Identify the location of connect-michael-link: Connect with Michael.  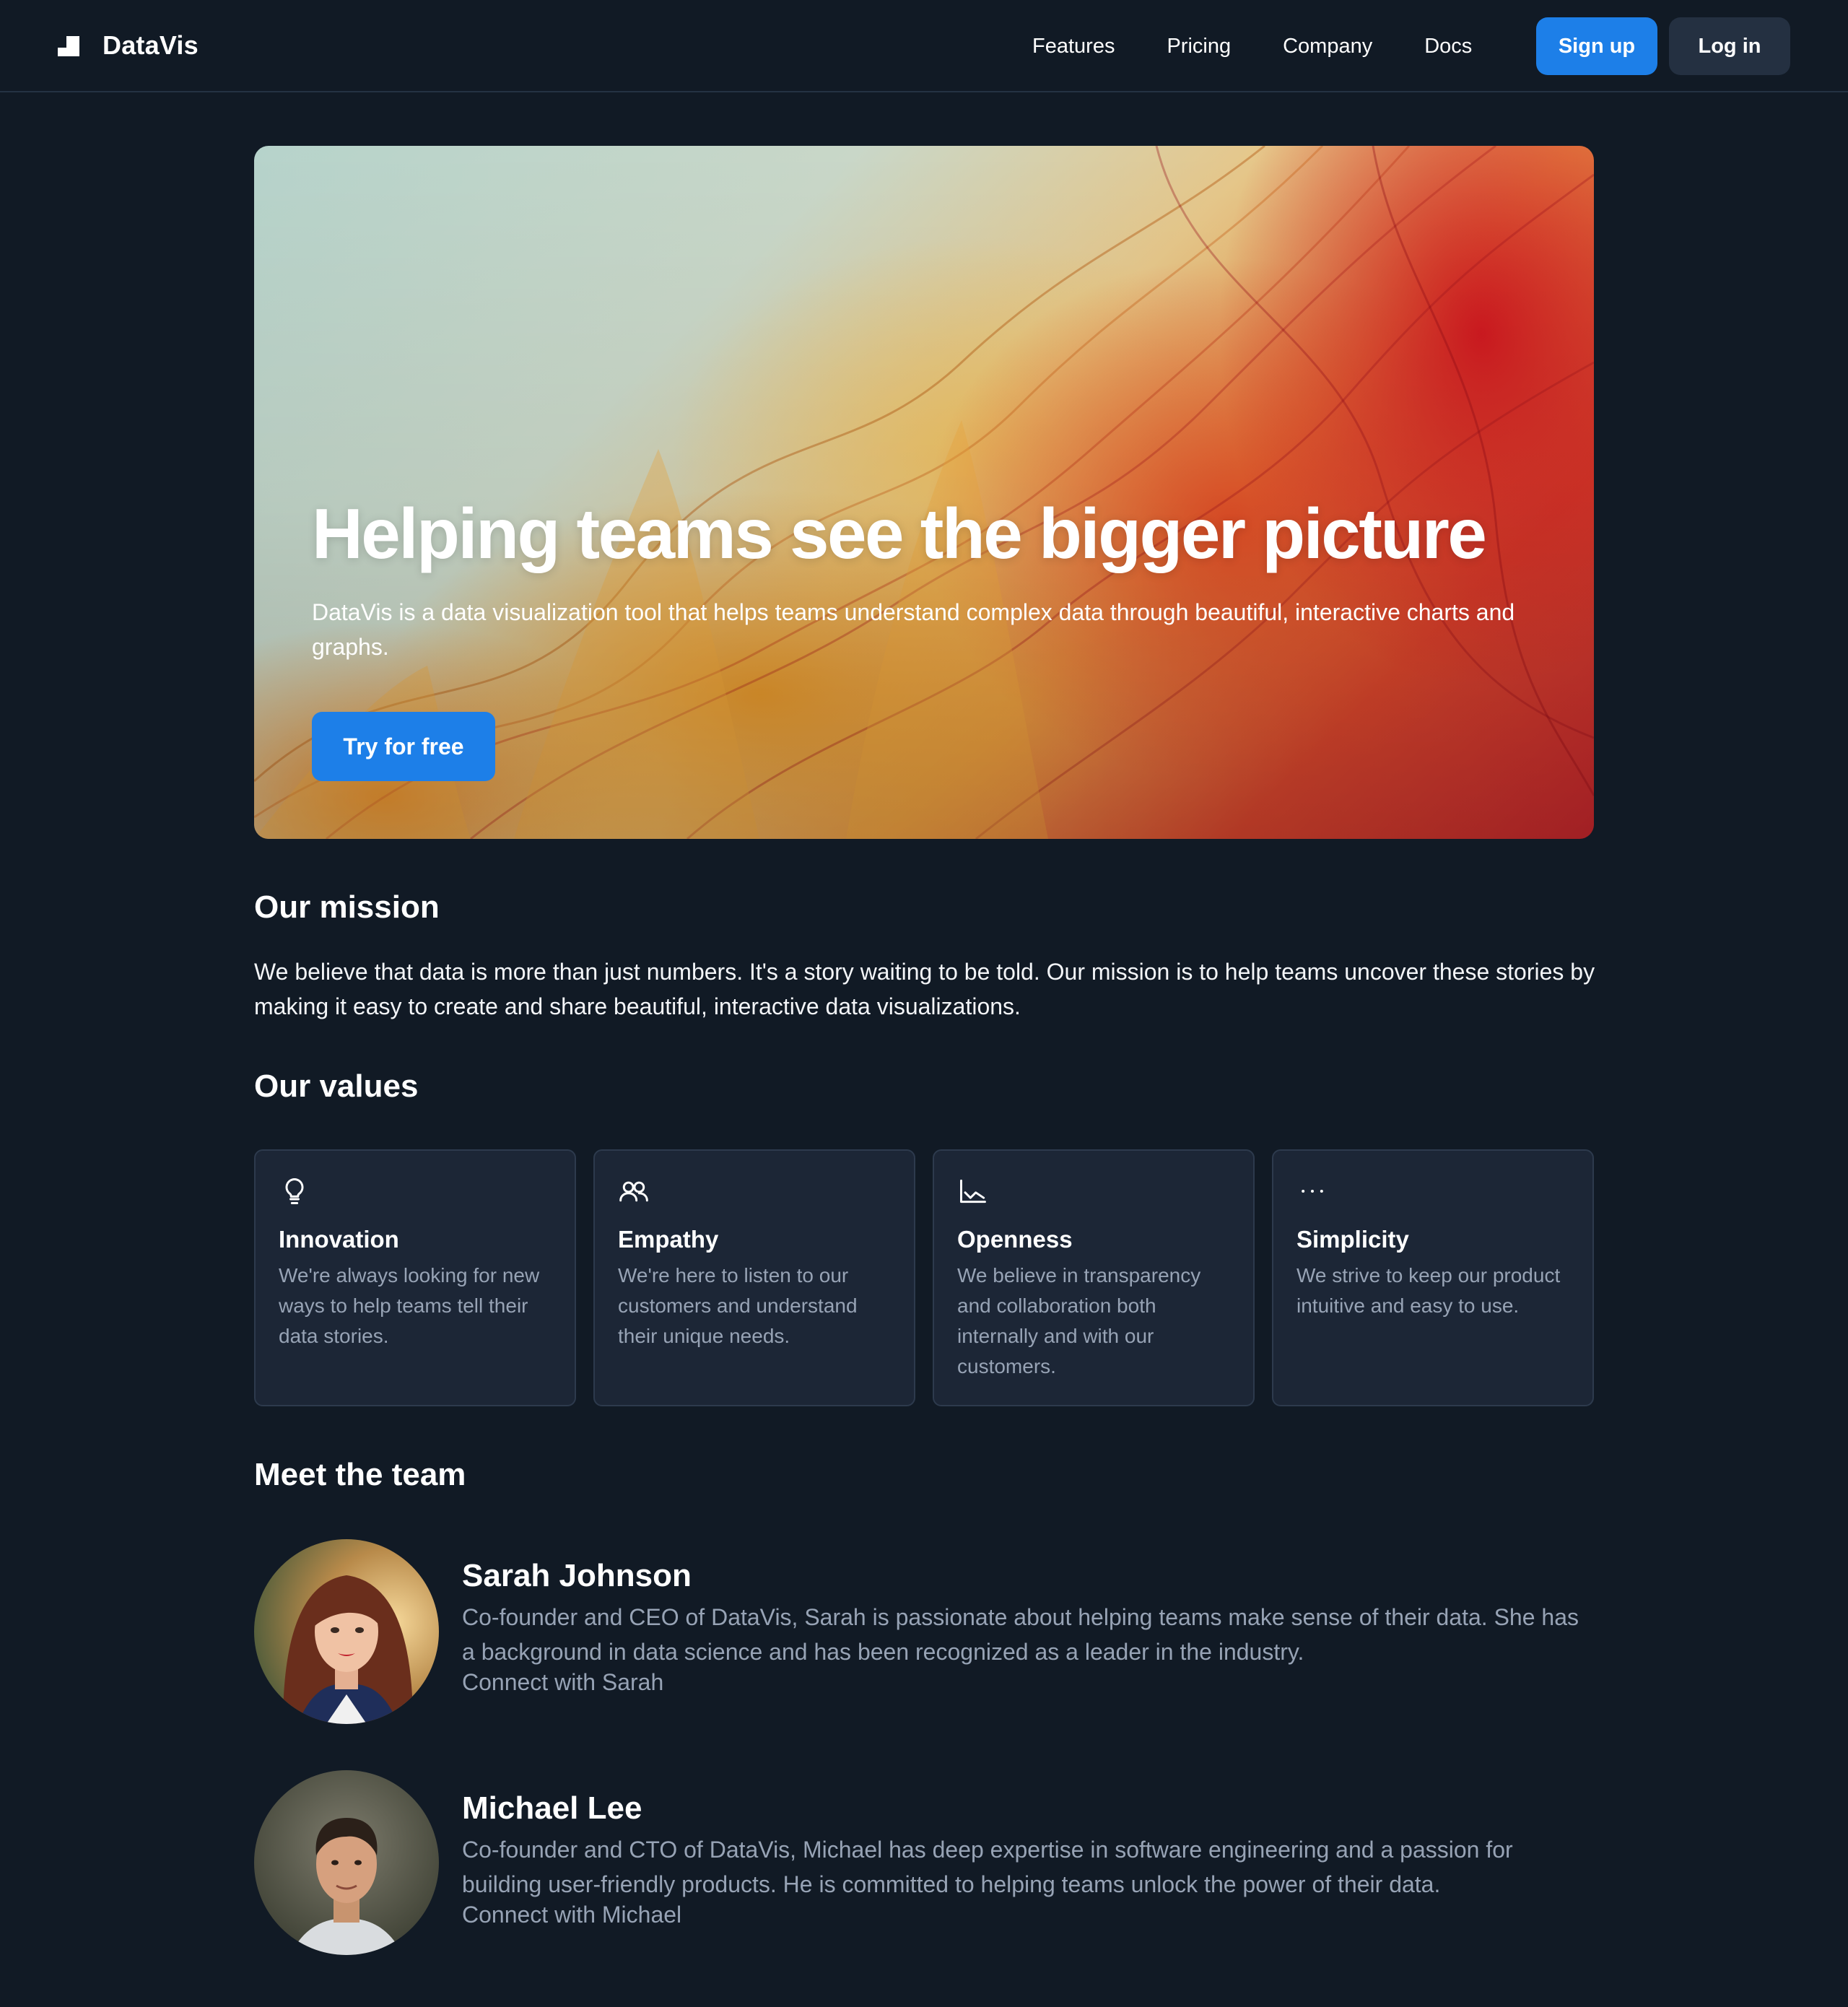
(571, 1915).